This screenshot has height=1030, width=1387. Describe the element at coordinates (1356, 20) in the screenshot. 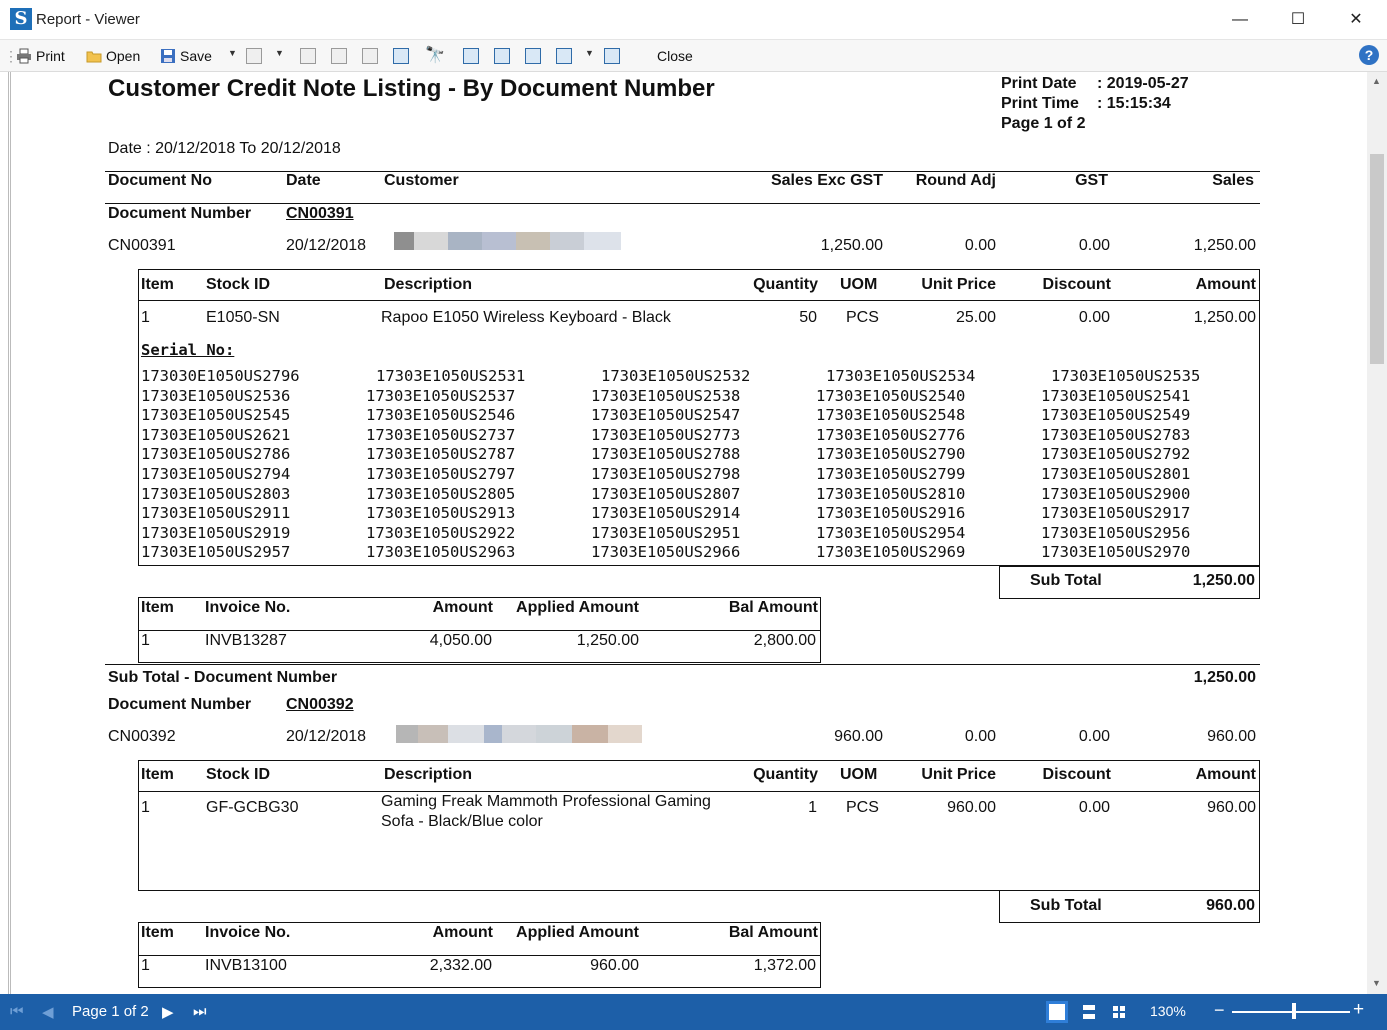

I see `close-window-button: ✕` at that location.